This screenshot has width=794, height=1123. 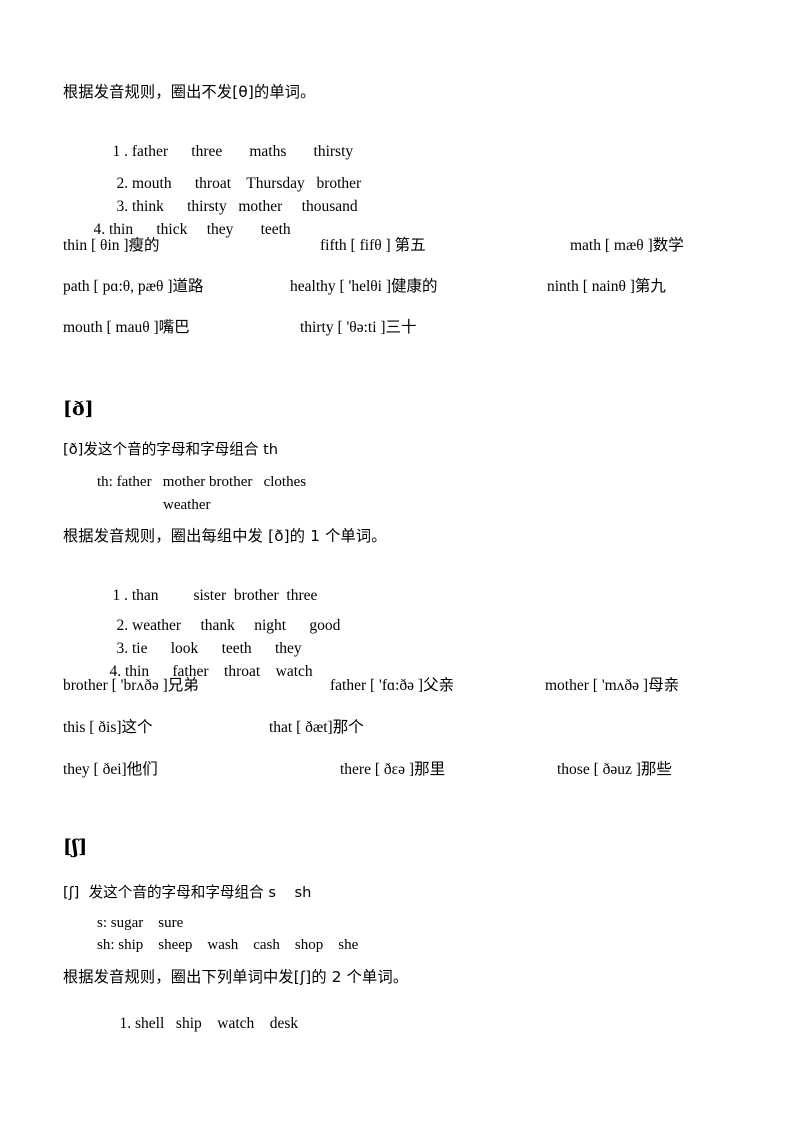 What do you see at coordinates (242, 671) in the screenshot?
I see `word-item: throat` at bounding box center [242, 671].